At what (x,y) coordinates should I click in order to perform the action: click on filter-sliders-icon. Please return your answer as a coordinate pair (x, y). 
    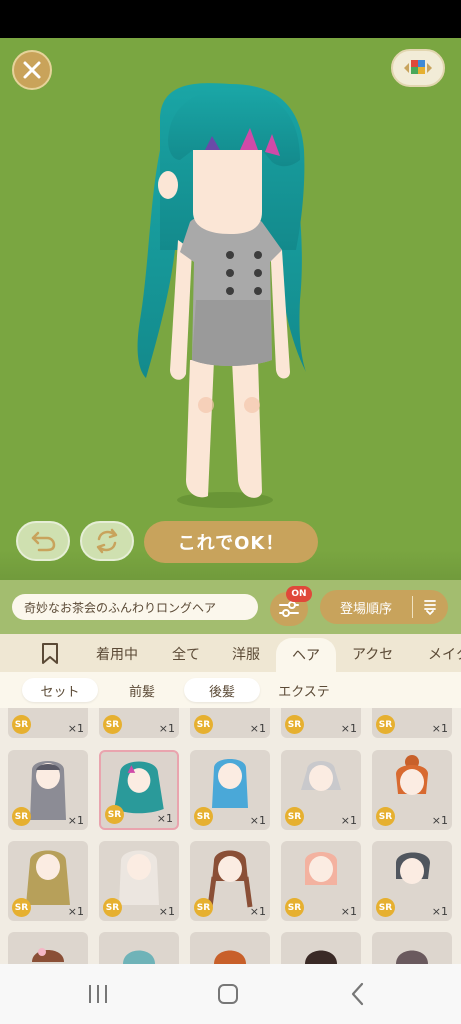
    Looking at the image, I should click on (289, 609).